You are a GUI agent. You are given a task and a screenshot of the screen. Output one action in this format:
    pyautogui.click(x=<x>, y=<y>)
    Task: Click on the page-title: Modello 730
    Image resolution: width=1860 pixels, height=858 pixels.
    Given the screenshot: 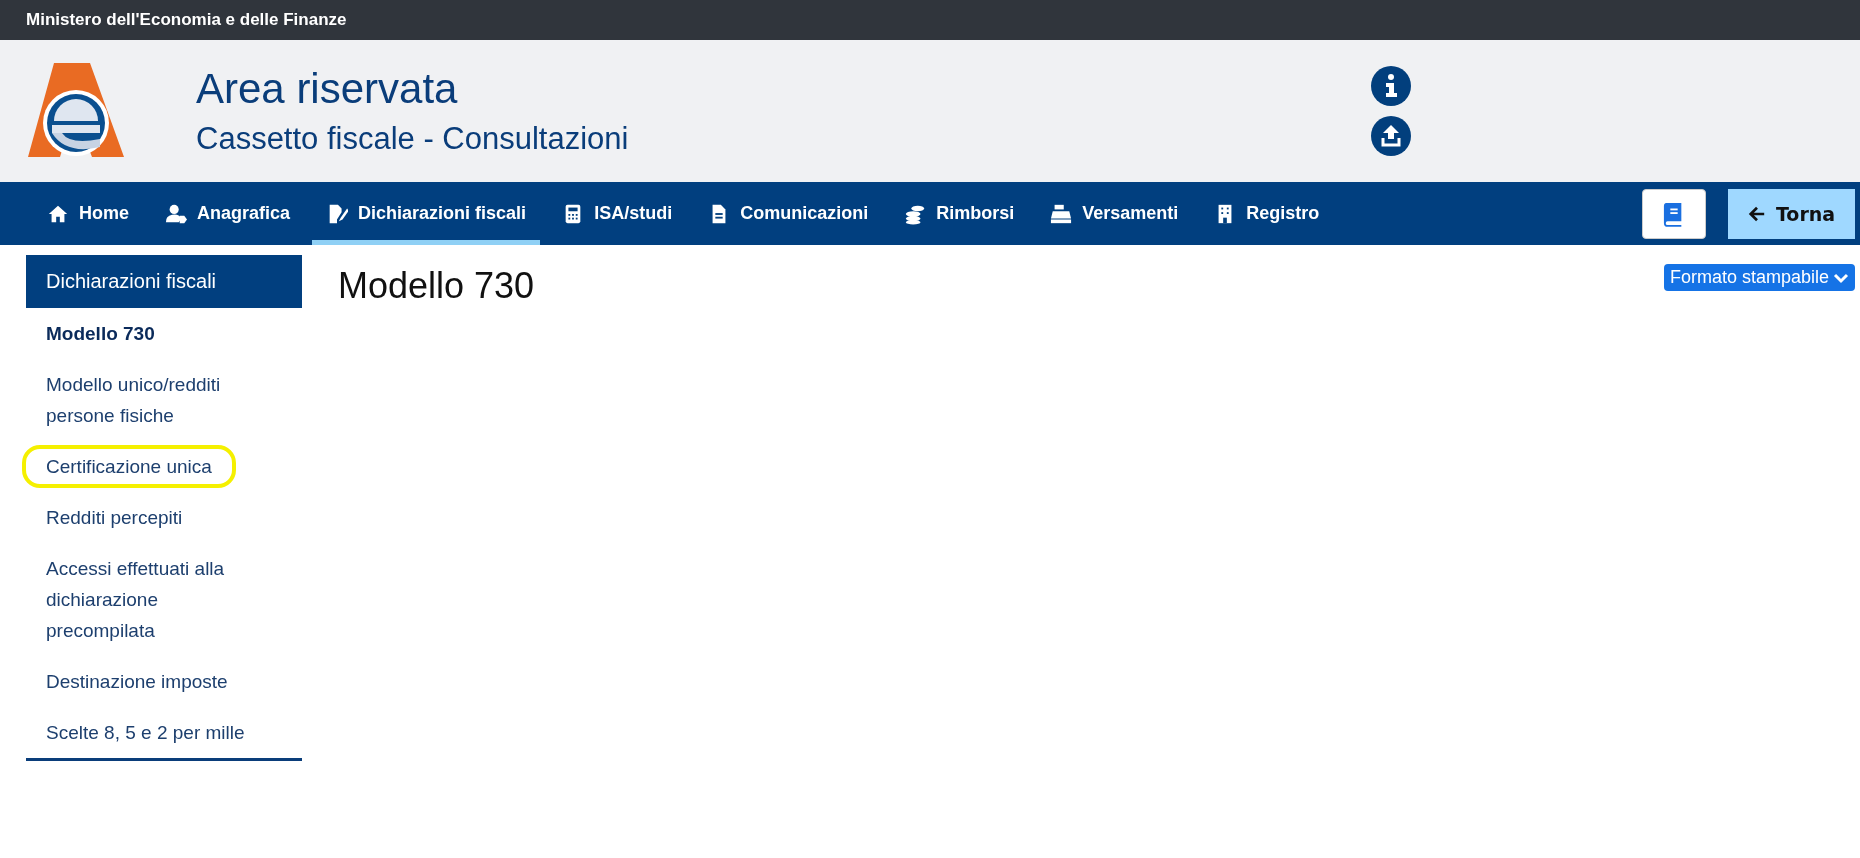 What is the action you would take?
    pyautogui.click(x=436, y=286)
    